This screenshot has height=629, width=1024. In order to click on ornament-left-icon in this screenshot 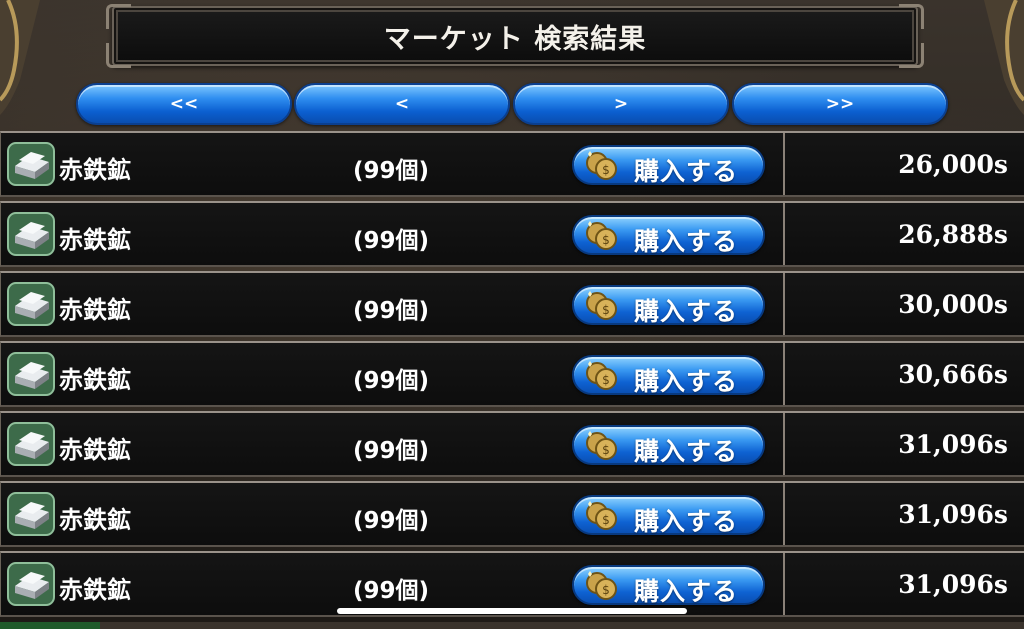, I will do `click(20, 57)`.